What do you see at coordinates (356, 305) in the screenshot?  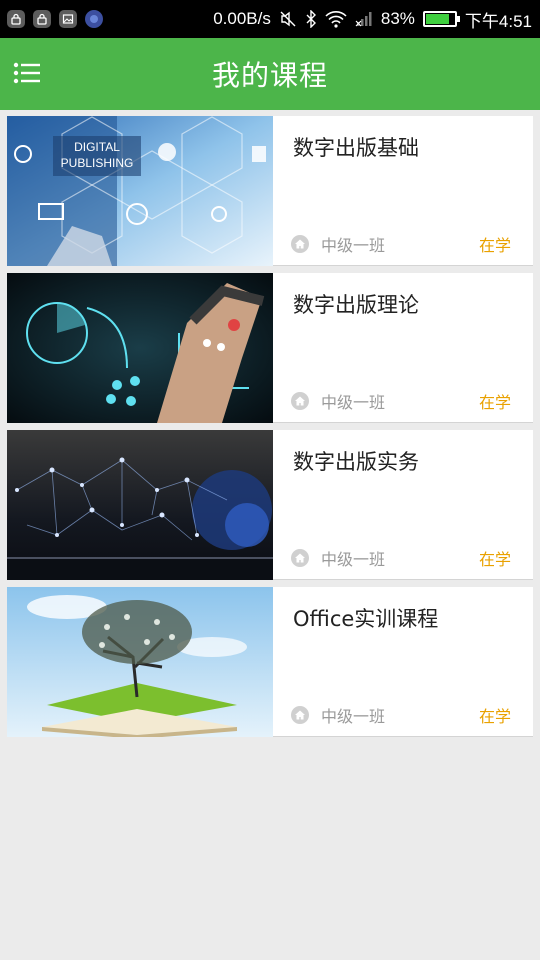 I see `course-title: 数字出版理论` at bounding box center [356, 305].